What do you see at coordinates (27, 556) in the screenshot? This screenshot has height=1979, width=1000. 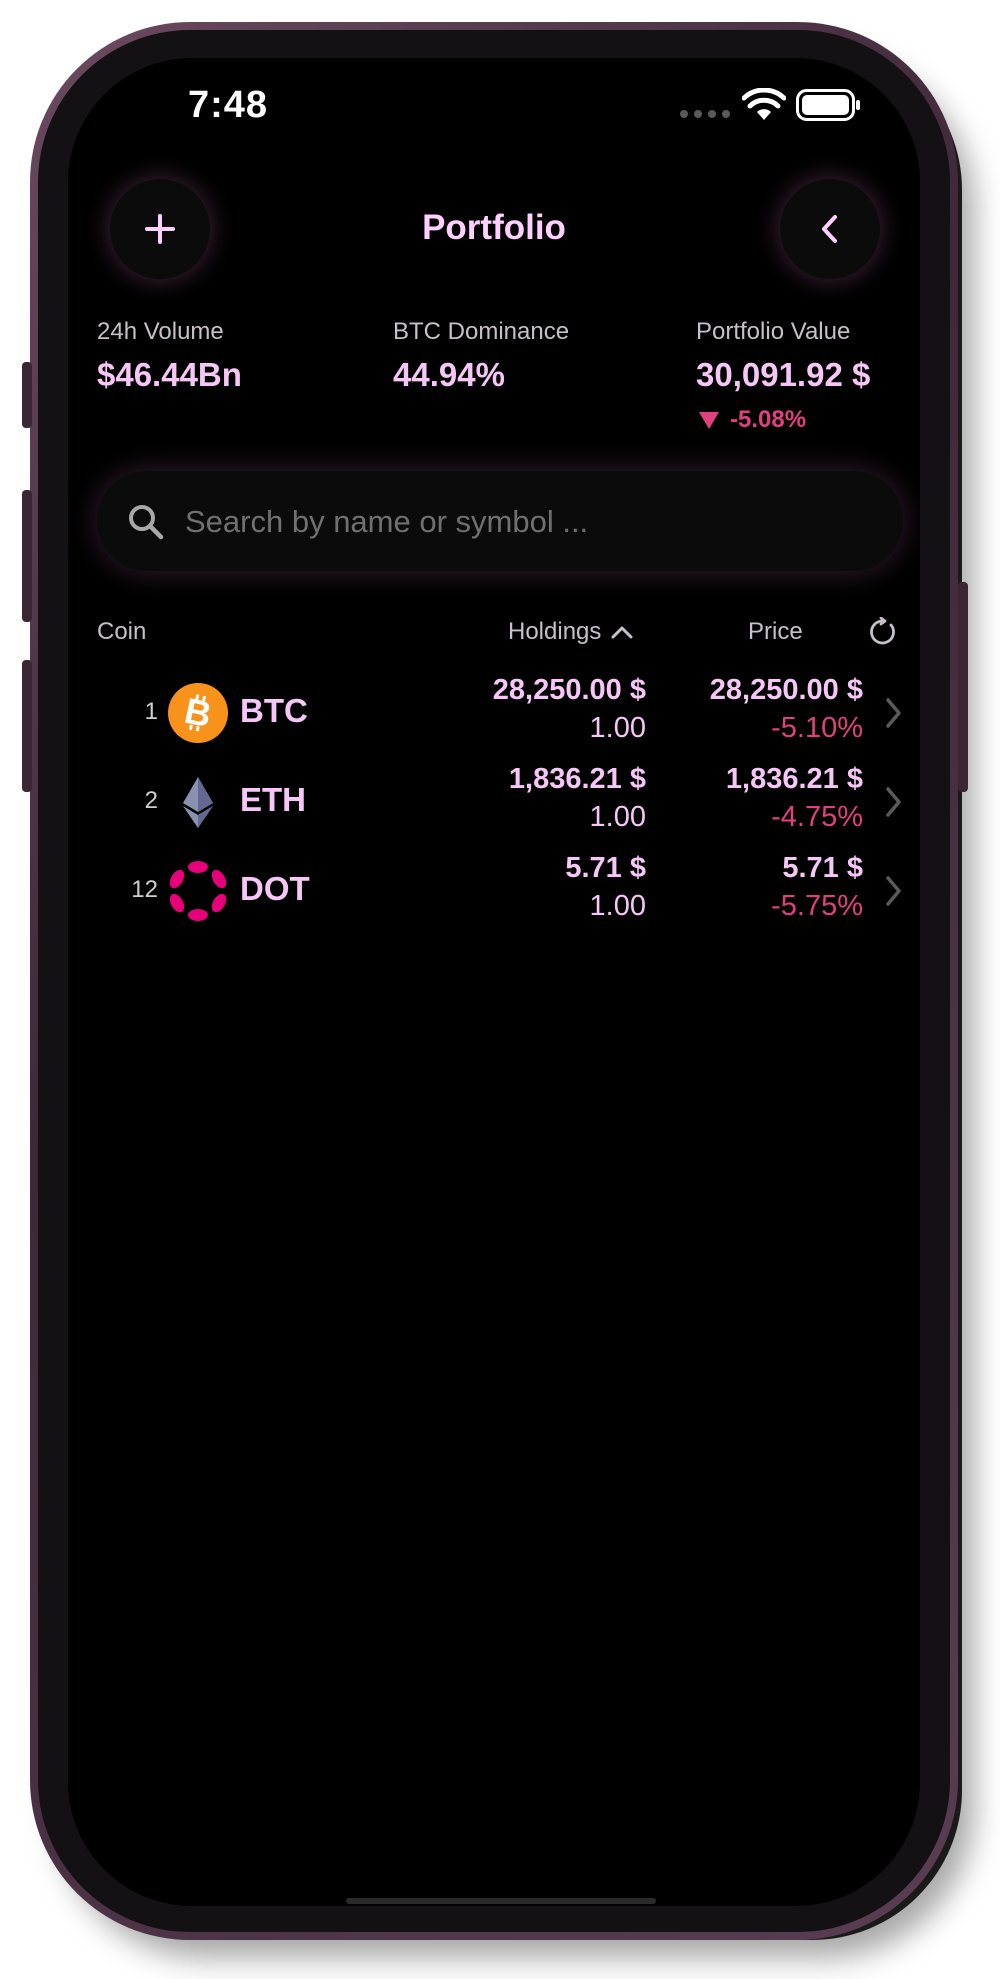 I see `volume-up-button` at bounding box center [27, 556].